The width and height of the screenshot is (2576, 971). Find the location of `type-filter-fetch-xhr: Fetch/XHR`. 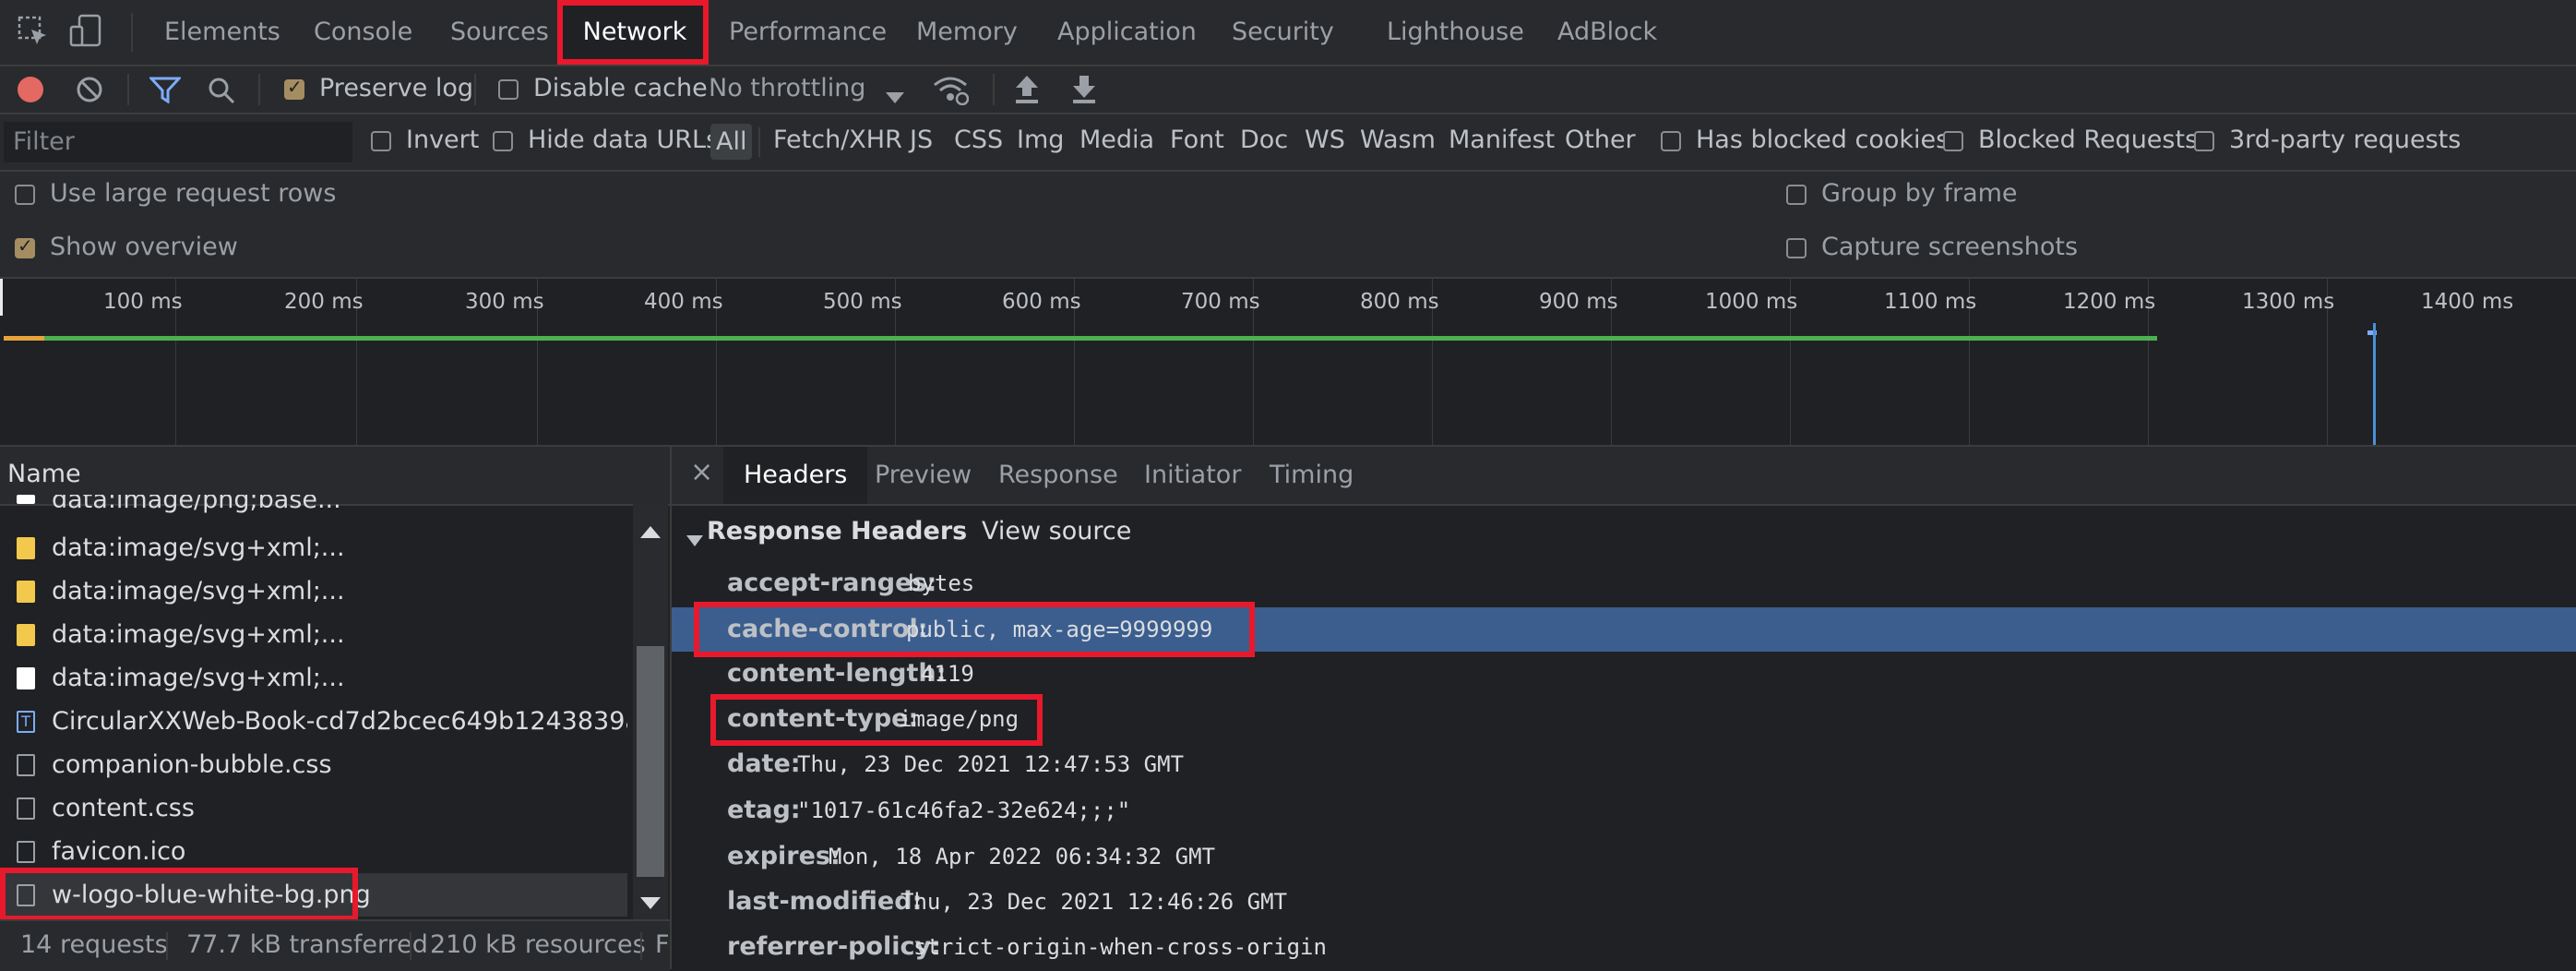

type-filter-fetch-xhr: Fetch/XHR is located at coordinates (837, 140).